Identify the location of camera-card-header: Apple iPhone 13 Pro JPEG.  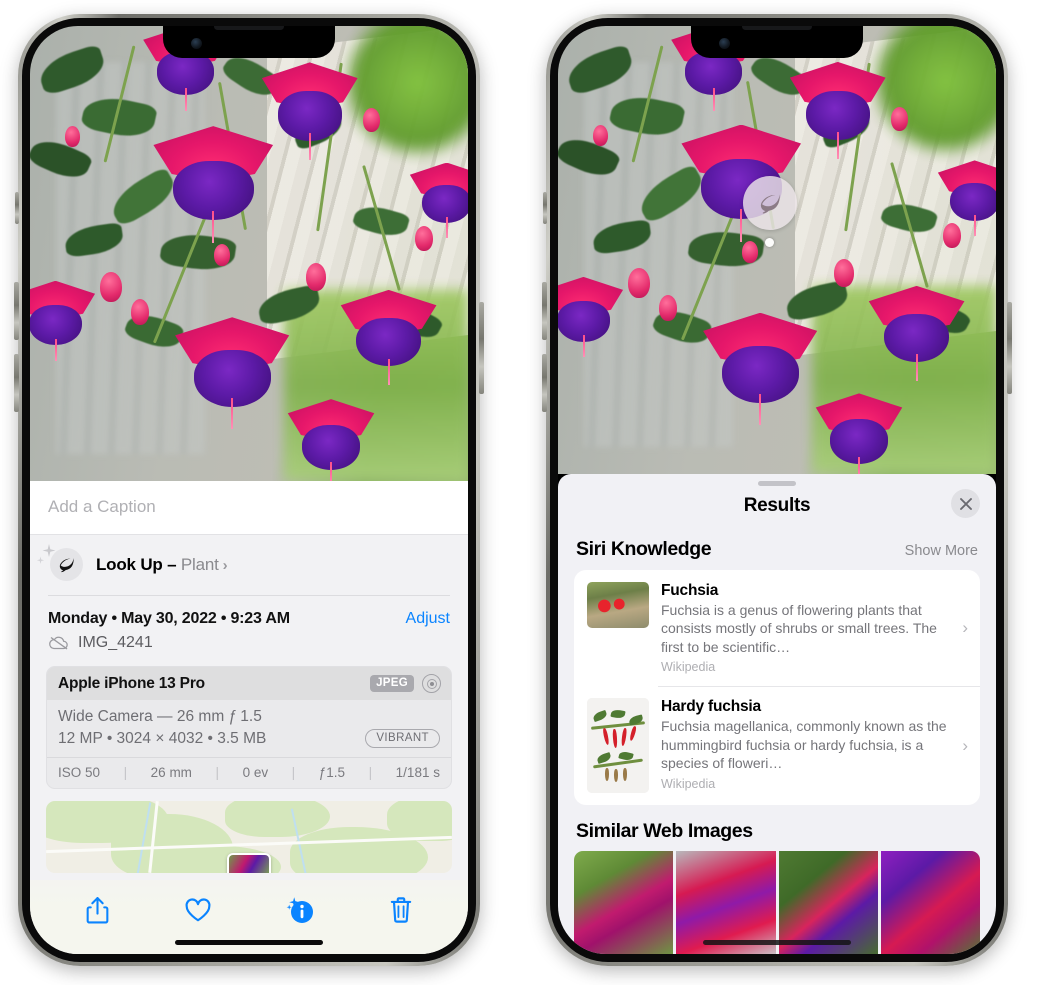
(249, 683).